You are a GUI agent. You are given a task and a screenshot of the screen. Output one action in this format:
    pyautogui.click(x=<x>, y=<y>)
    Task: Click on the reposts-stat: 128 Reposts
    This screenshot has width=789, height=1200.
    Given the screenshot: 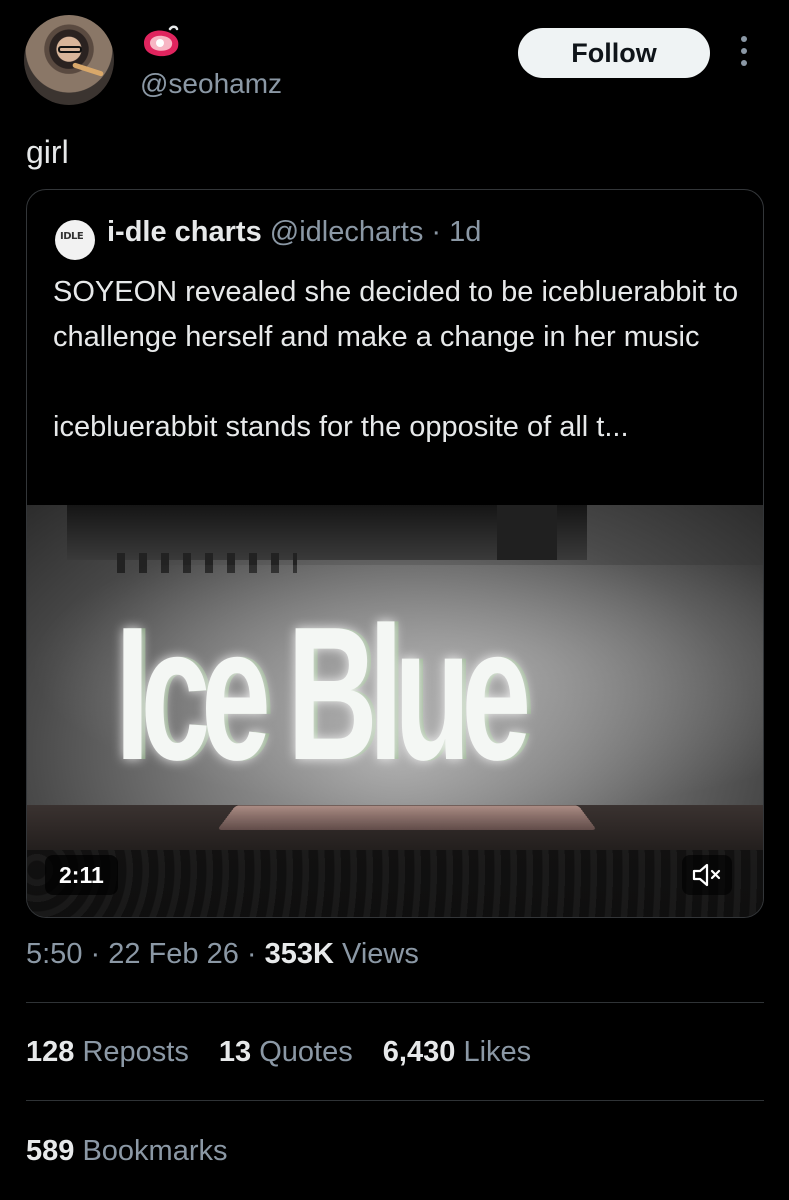 What is the action you would take?
    pyautogui.click(x=107, y=1052)
    